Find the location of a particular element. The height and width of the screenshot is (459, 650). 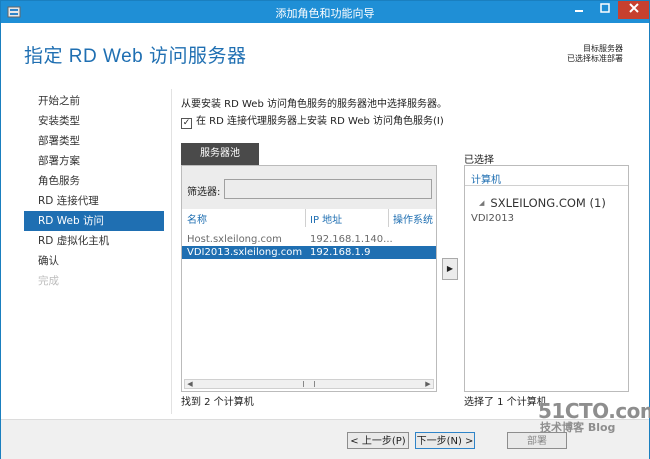

instruction-text: 从要安装 RD Web 访问角色服务的服务器池中选择服务器。 is located at coordinates (314, 104).